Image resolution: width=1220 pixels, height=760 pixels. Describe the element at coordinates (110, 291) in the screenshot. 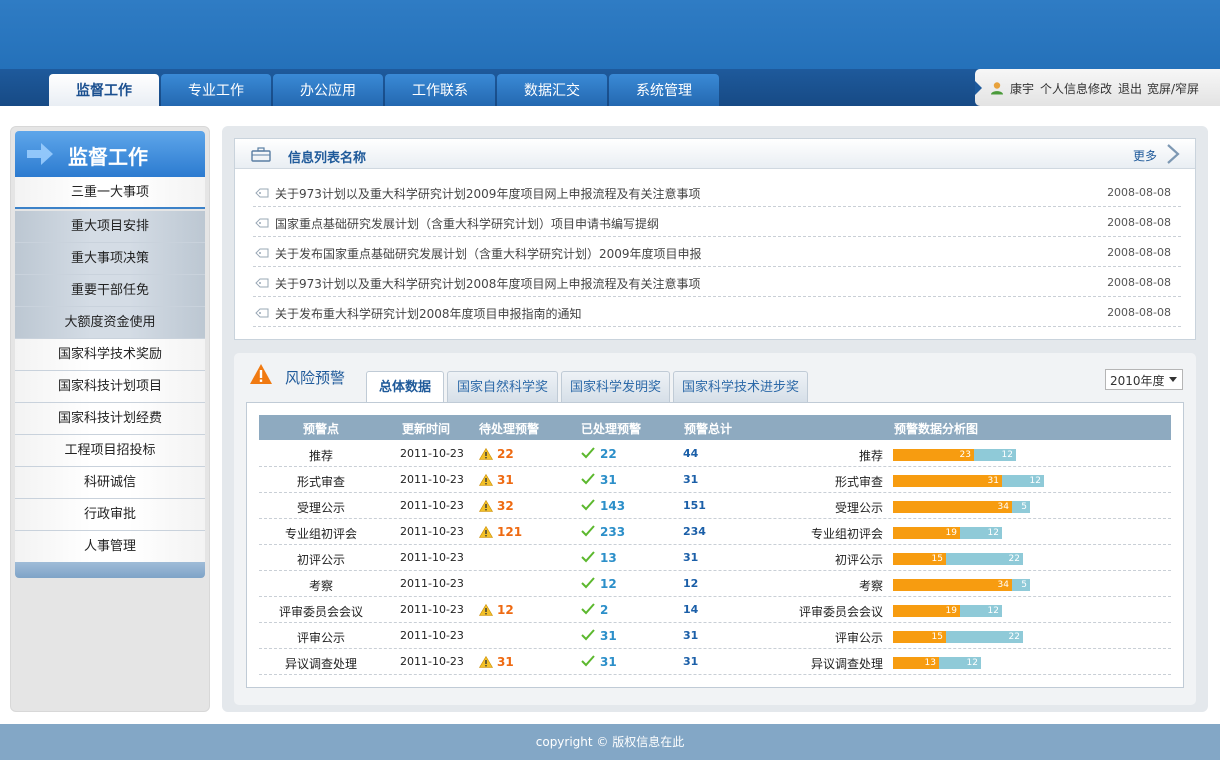

I see `sidebar-item-cadre-appointment: 重要干部任免` at that location.